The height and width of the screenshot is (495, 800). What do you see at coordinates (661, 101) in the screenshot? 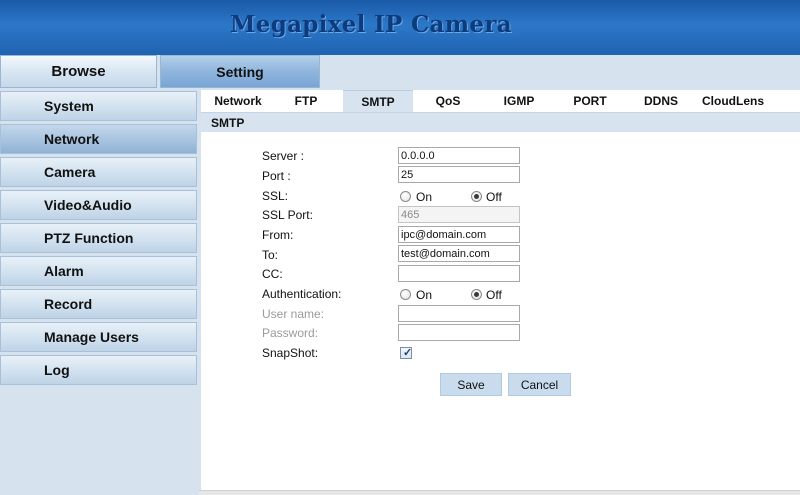
I see `subtab-ddns: DDNS` at bounding box center [661, 101].